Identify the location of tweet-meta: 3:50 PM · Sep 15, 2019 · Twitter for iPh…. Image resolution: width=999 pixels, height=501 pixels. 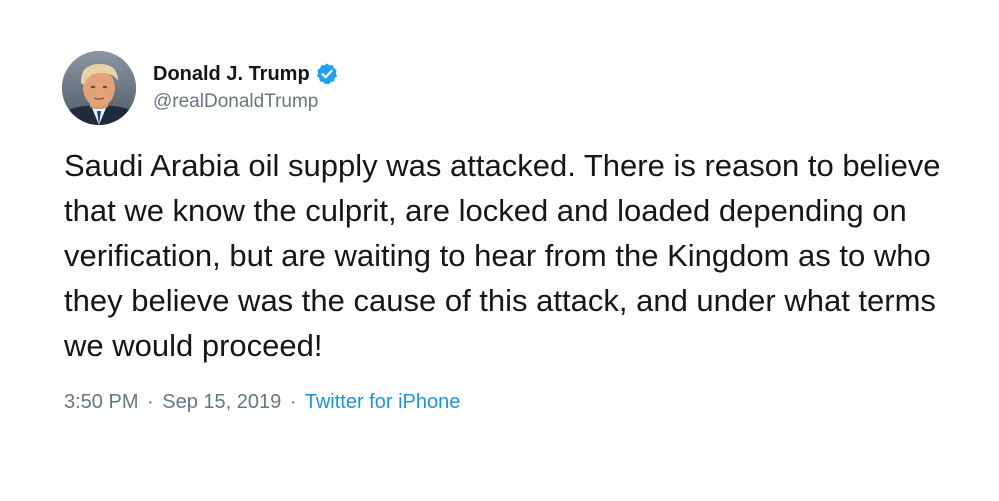
(262, 402).